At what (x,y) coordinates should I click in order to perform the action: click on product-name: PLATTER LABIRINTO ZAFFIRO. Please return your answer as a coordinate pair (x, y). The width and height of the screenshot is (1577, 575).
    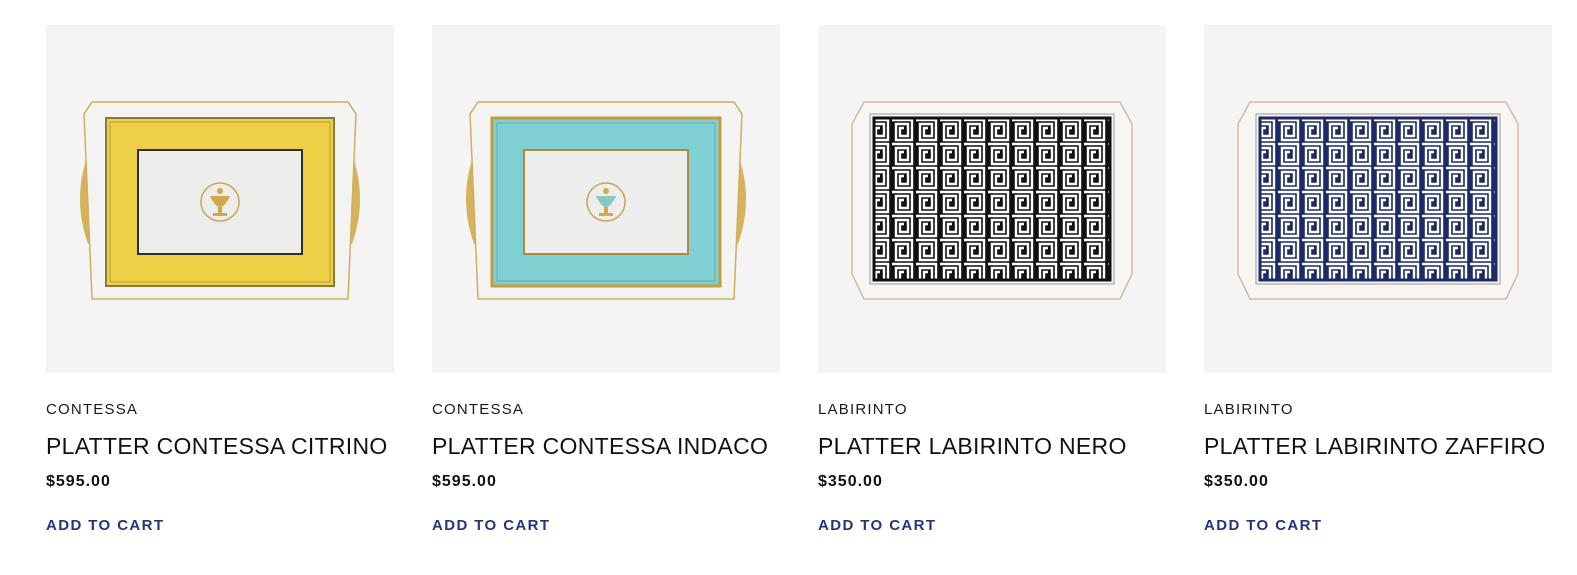
    Looking at the image, I should click on (1378, 446).